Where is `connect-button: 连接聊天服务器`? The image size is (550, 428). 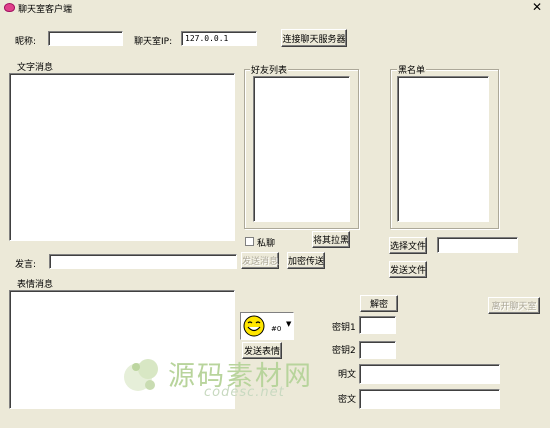 connect-button: 连接聊天服务器 is located at coordinates (314, 38).